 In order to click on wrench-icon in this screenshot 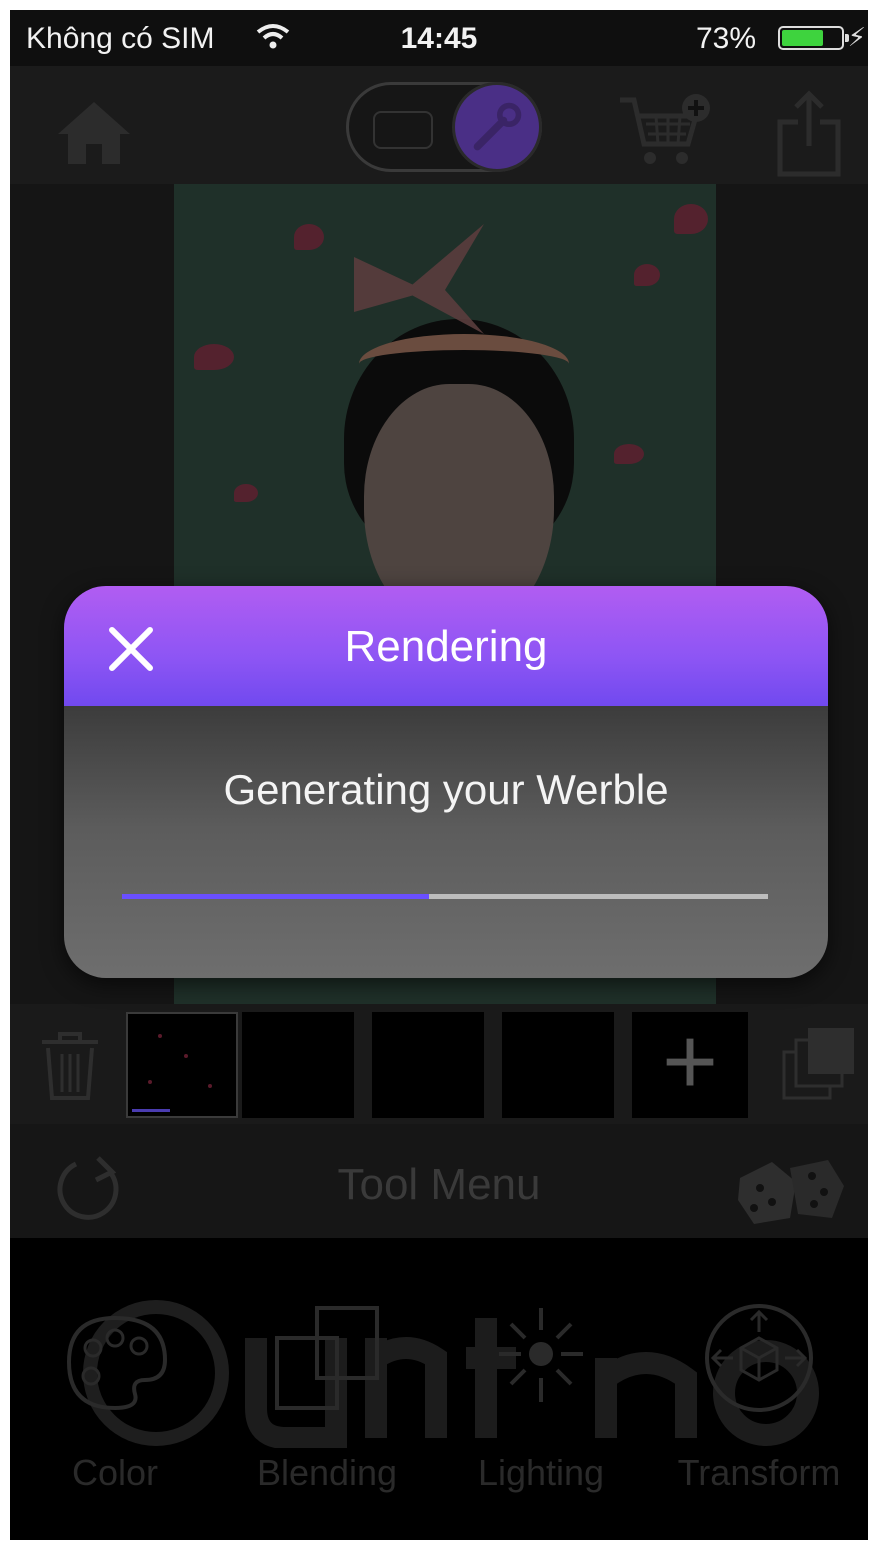, I will do `click(497, 126)`.